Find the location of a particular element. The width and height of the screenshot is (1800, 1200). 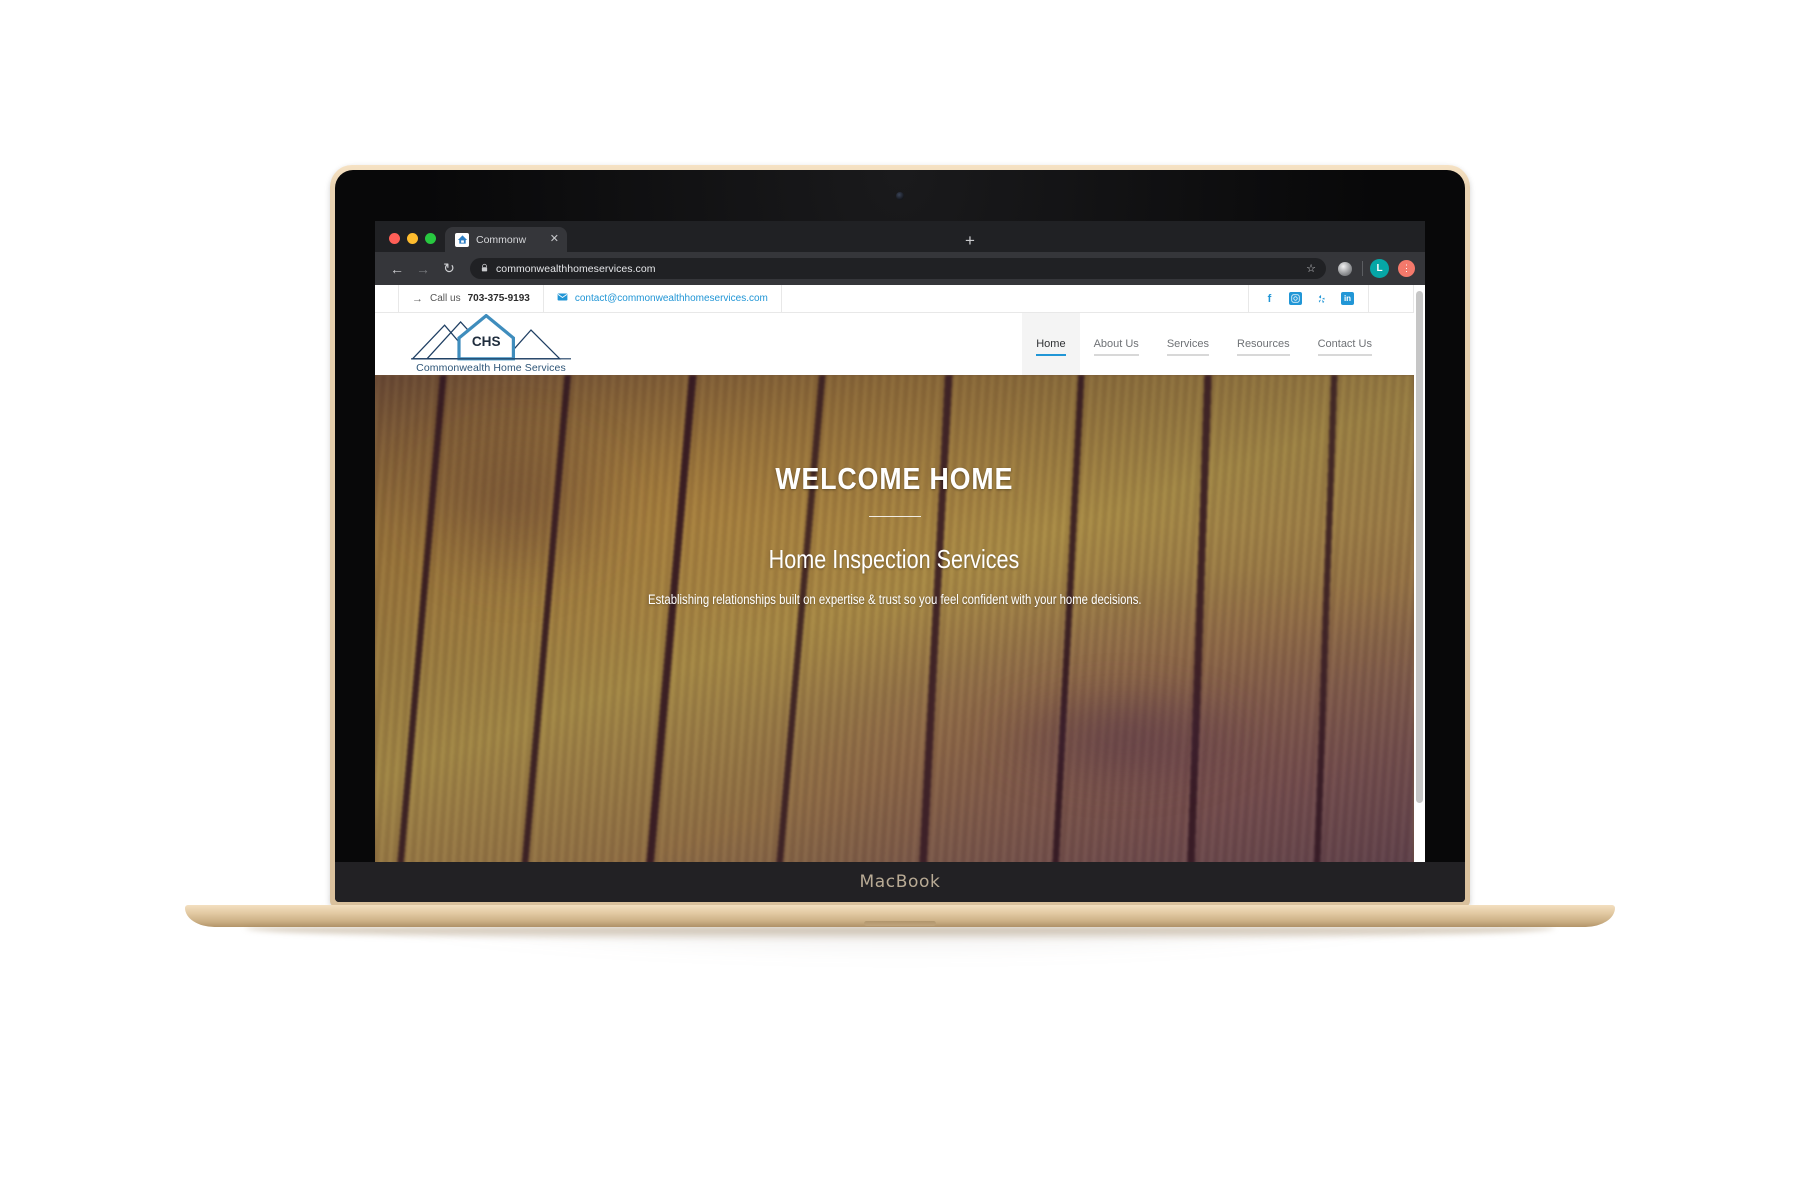

email-cell: contact@commonwealthhomeservices.com is located at coordinates (663, 298).